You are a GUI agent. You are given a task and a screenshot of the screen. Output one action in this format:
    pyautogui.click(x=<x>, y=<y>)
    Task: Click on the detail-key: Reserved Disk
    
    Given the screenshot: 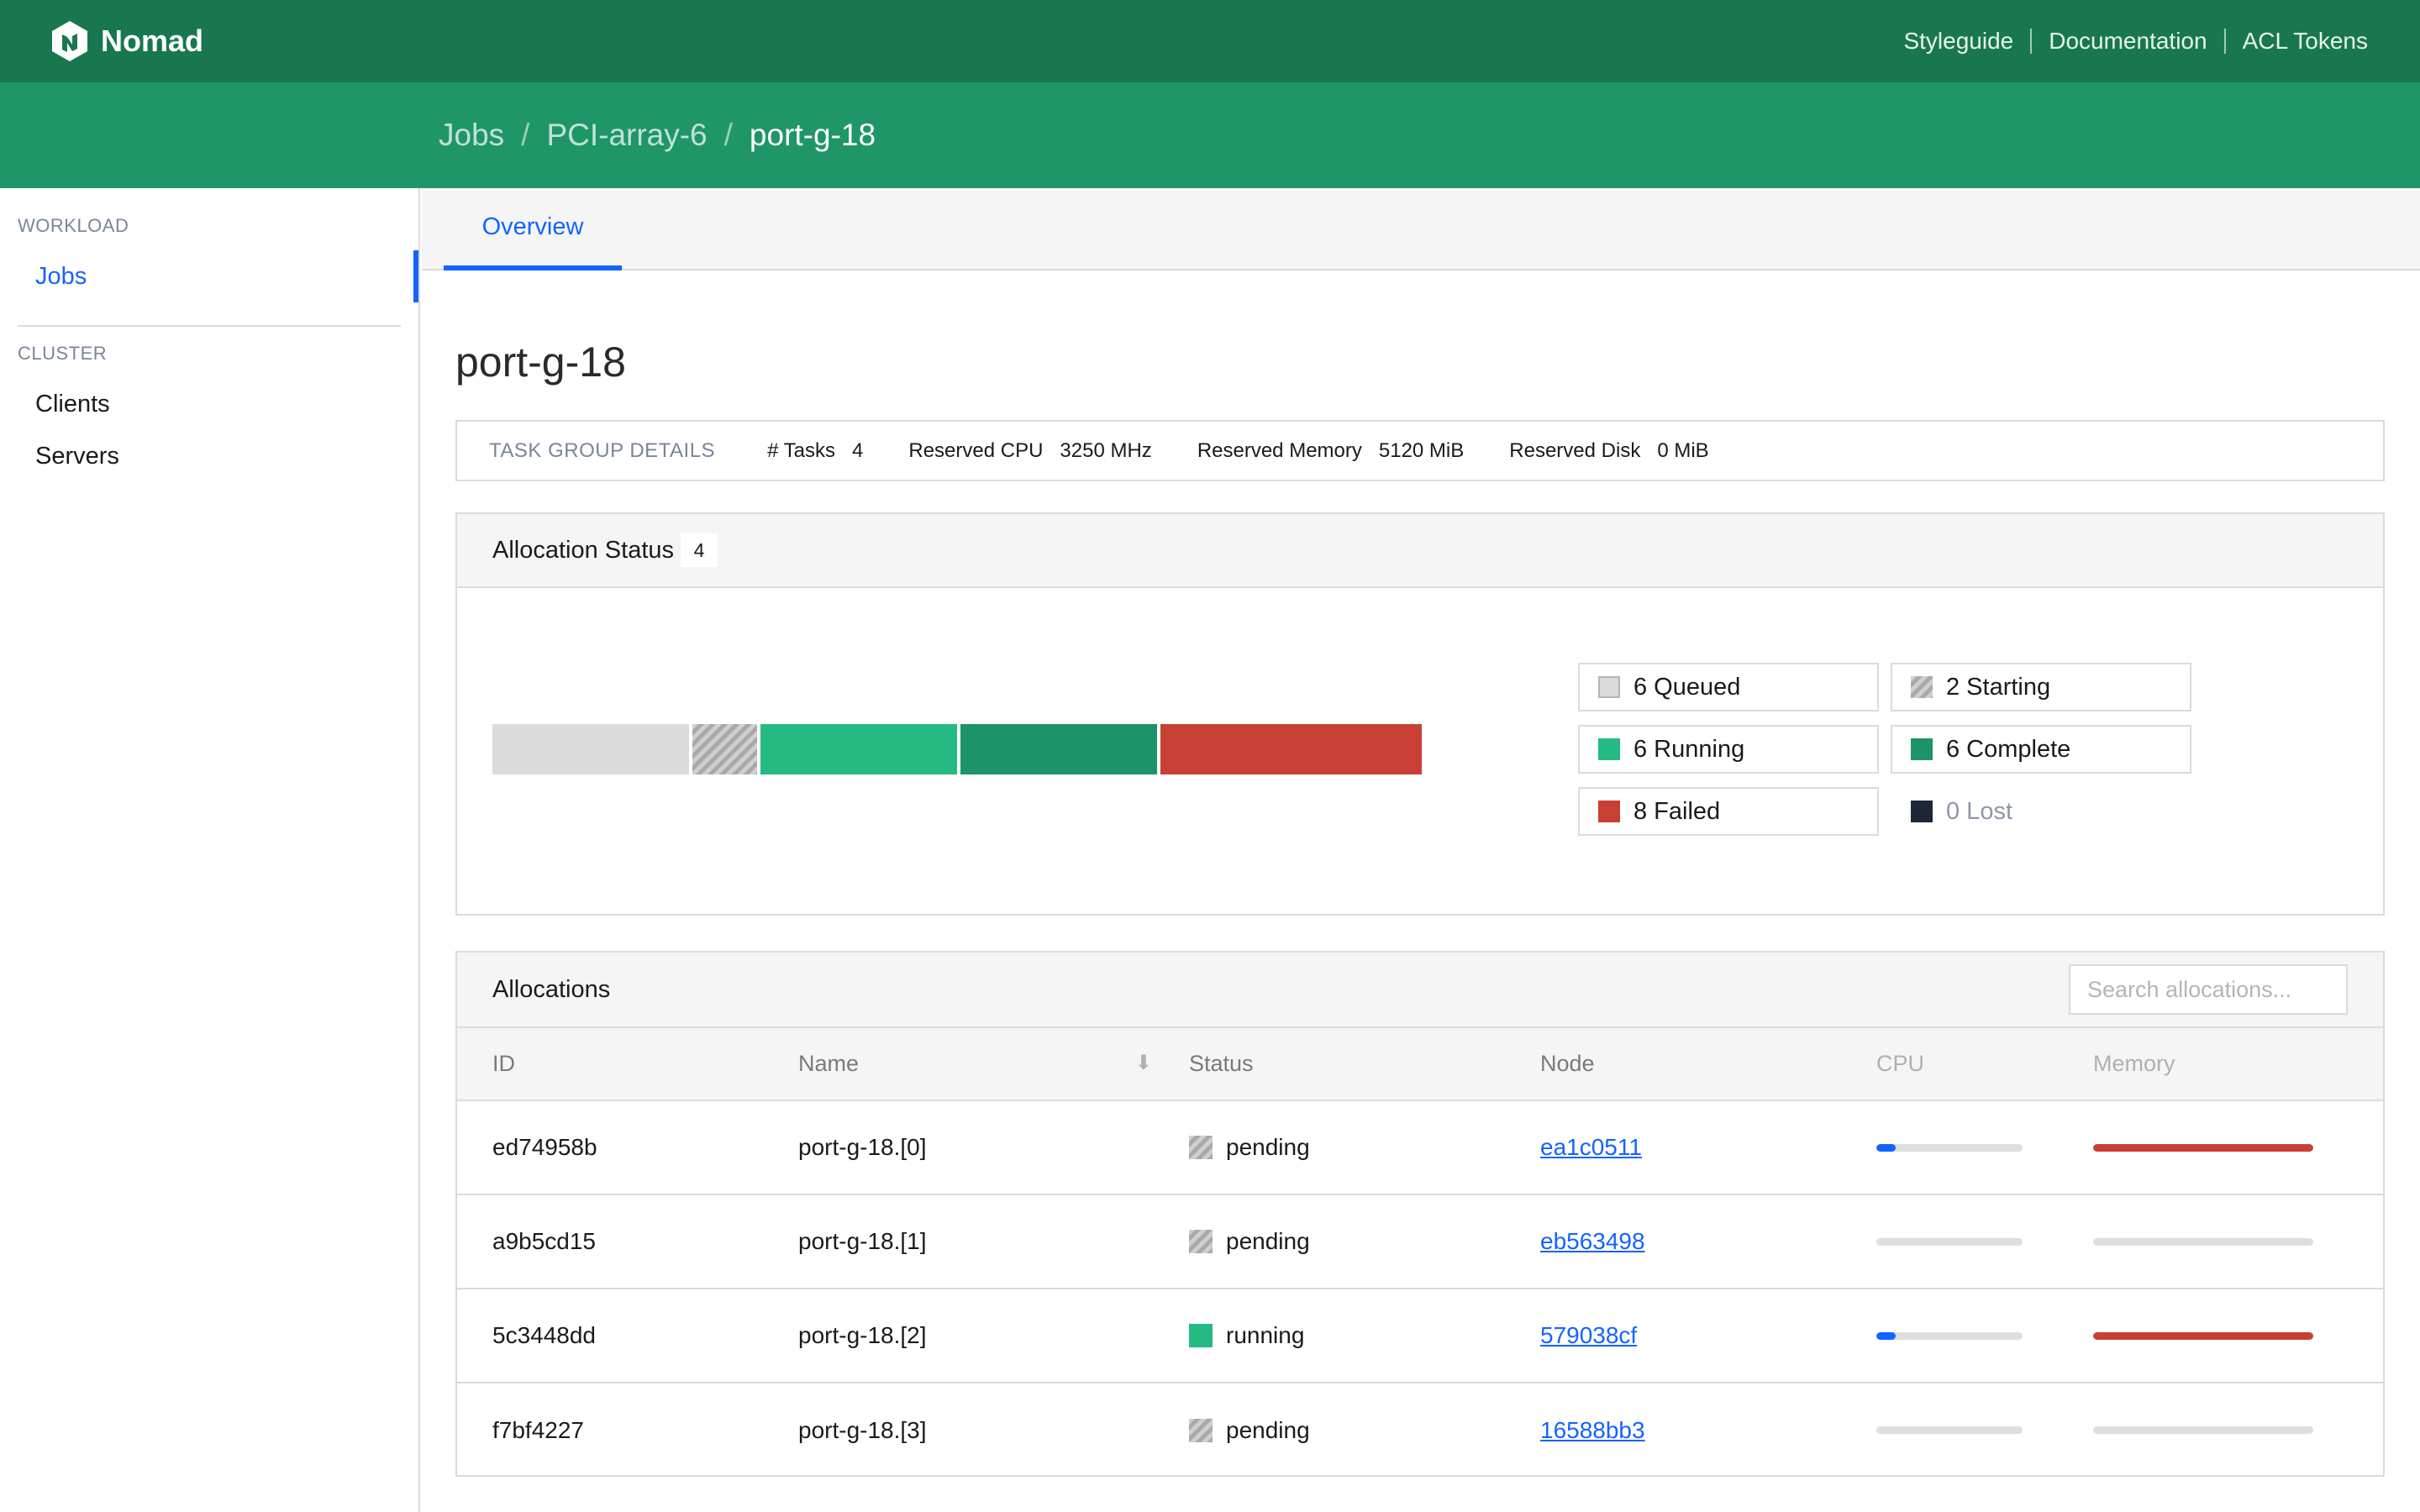 What is the action you would take?
    pyautogui.click(x=1575, y=450)
    